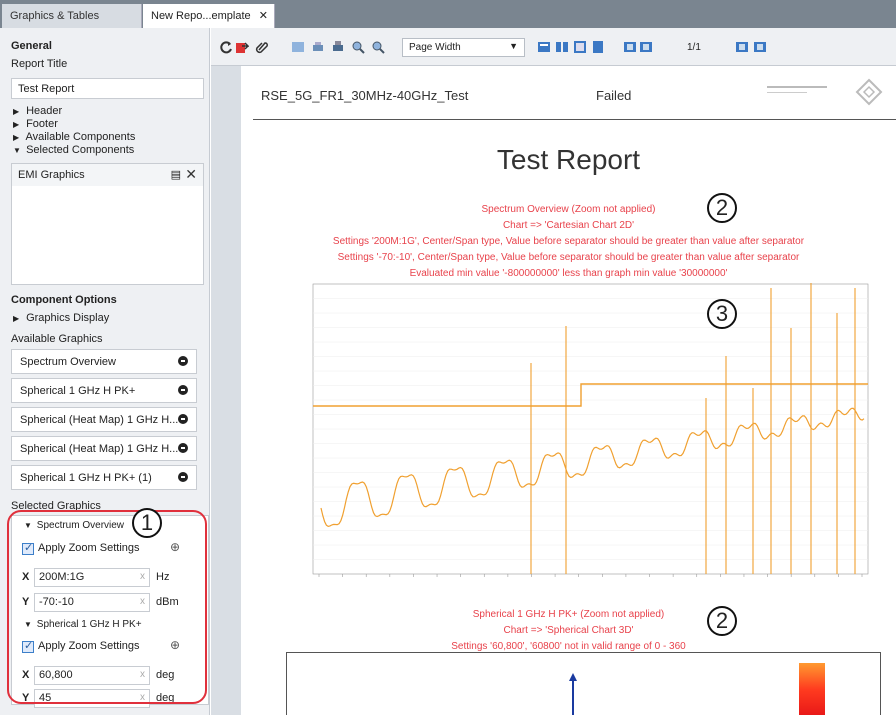 The height and width of the screenshot is (715, 896). I want to click on general-heading: General, so click(31, 46).